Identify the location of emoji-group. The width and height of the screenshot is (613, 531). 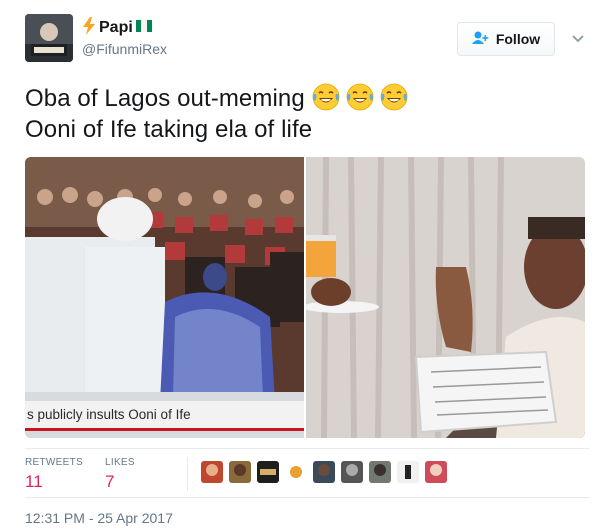
(360, 97).